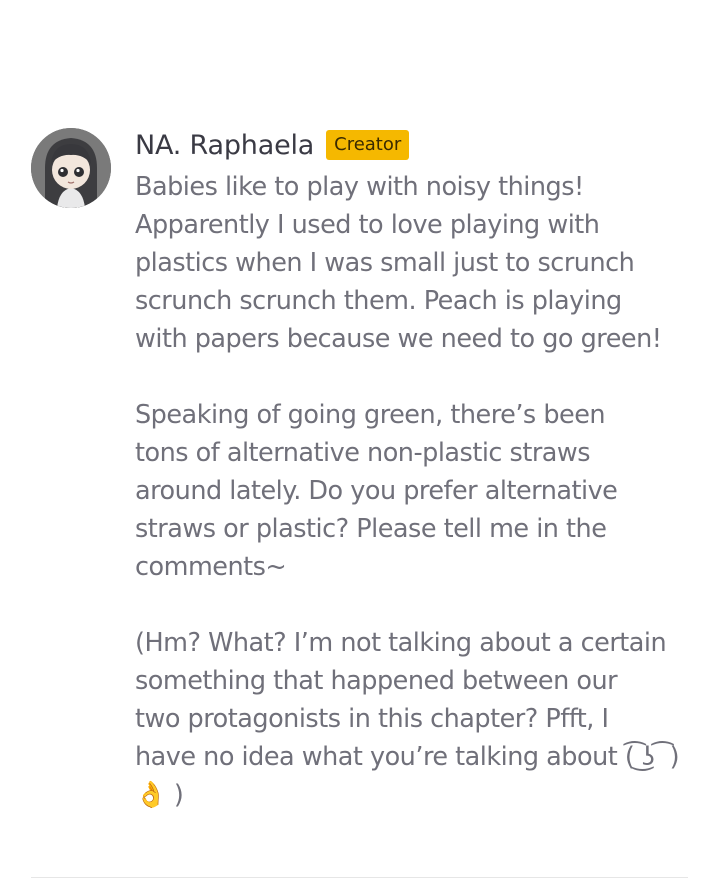  Describe the element at coordinates (363, 453) in the screenshot. I see `text-line: tons of alternative non-plastic straws` at that location.